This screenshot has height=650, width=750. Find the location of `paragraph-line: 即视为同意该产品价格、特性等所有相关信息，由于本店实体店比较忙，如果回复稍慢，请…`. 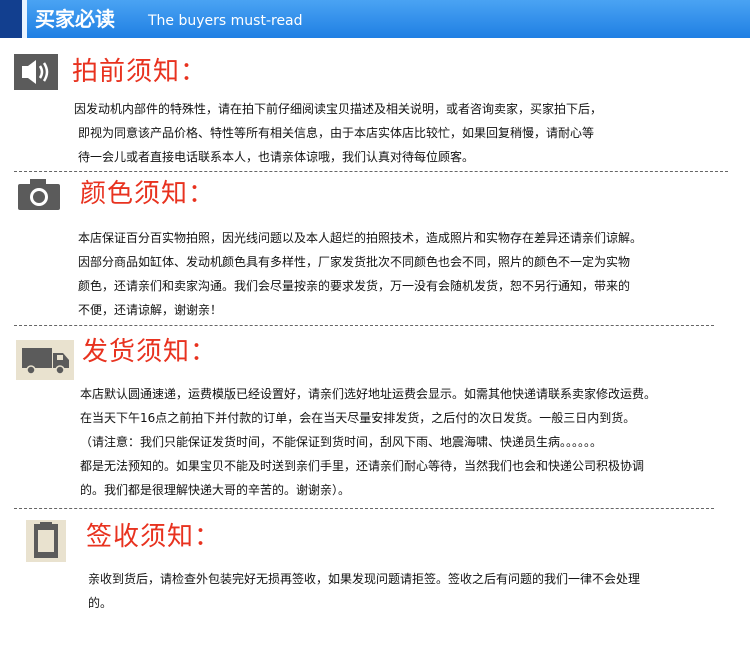

paragraph-line: 即视为同意该产品价格、特性等所有相关信息，由于本店实体店比较忙，如果回复稍慢，请… is located at coordinates (336, 133).